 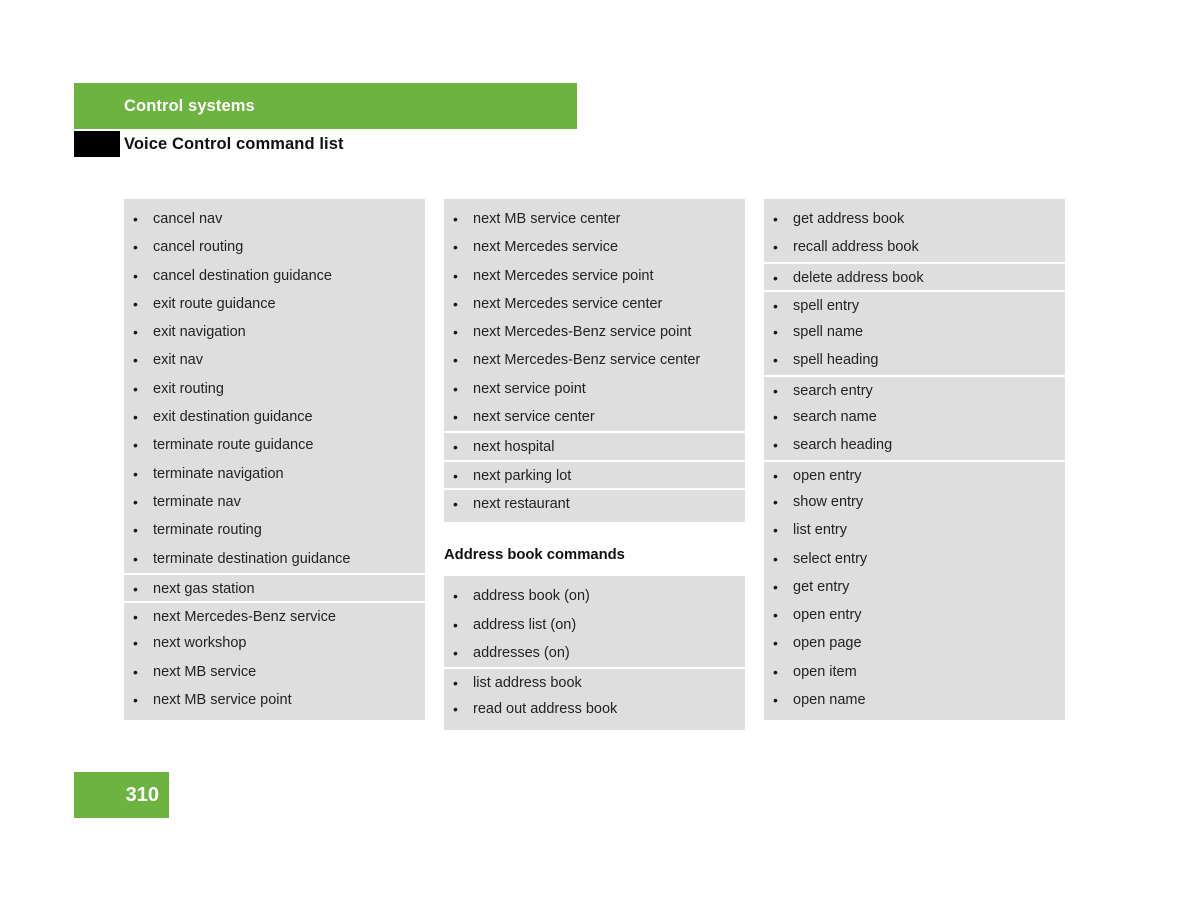 I want to click on command-label: next restaurant, so click(x=521, y=503).